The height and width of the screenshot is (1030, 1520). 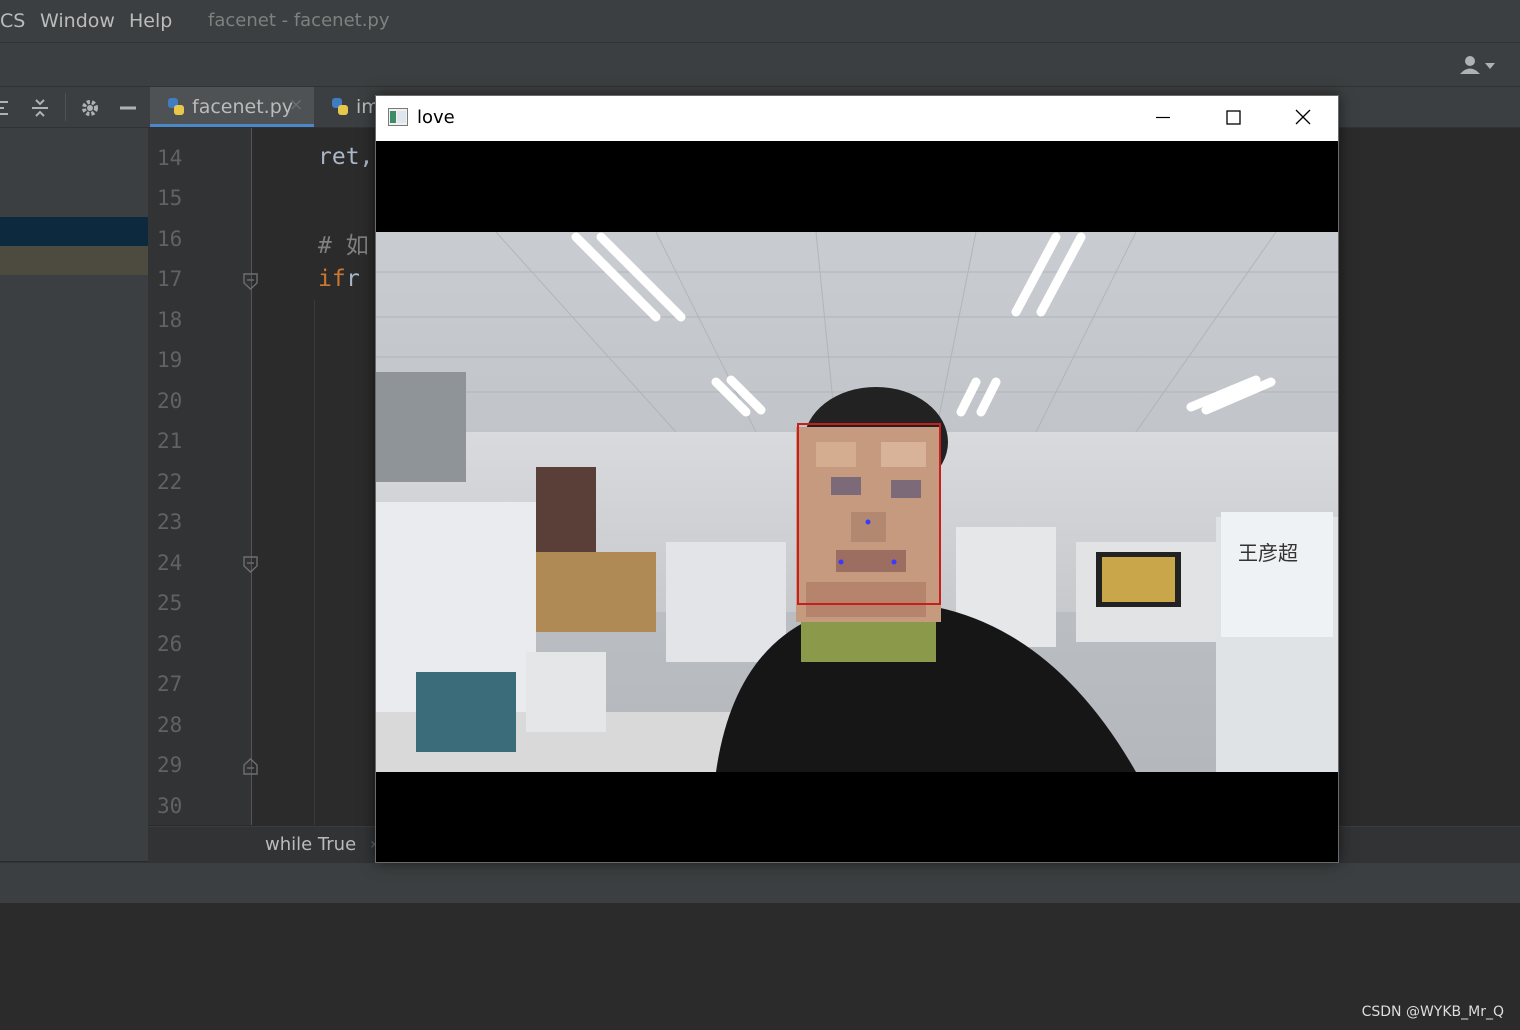 I want to click on tab-facenet-py: facenet.py ×, so click(x=232, y=107).